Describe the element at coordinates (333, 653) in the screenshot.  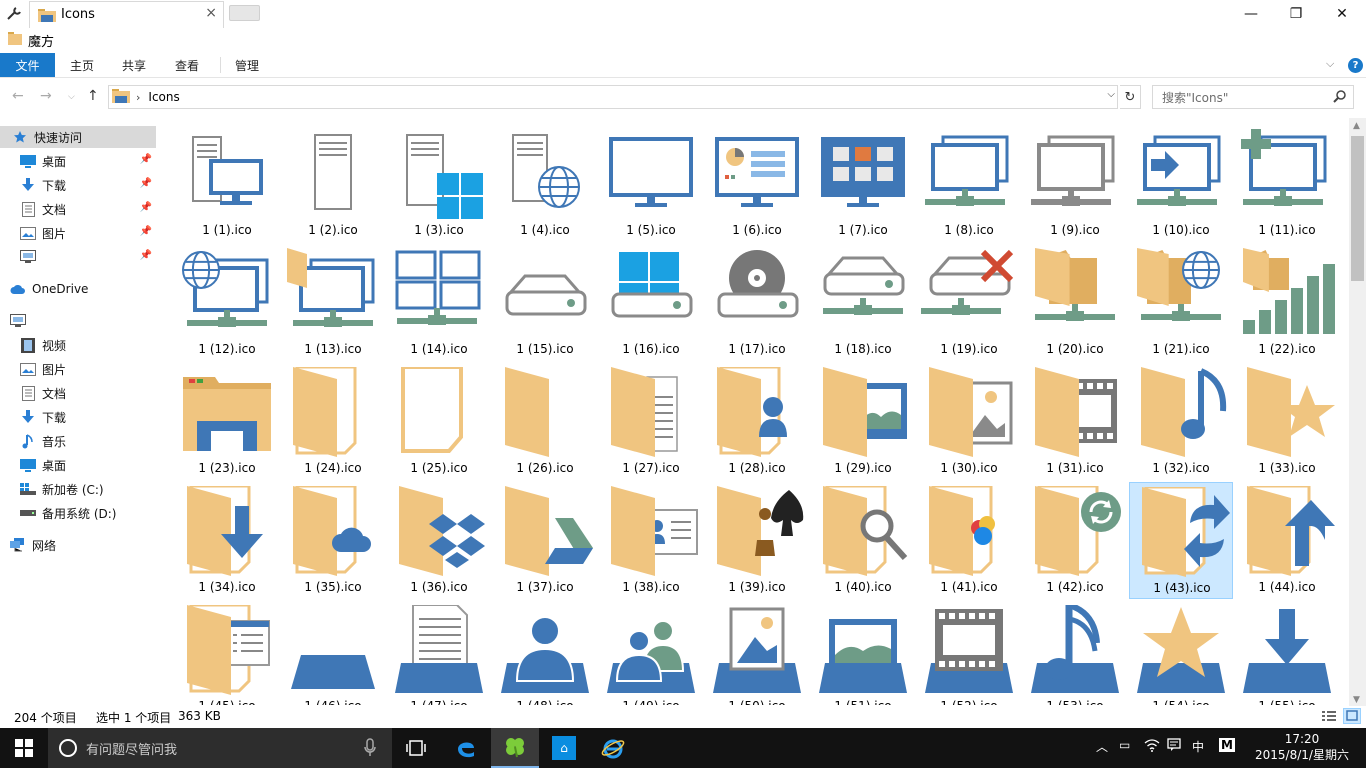
I see `file-item: 1 (46).ico` at that location.